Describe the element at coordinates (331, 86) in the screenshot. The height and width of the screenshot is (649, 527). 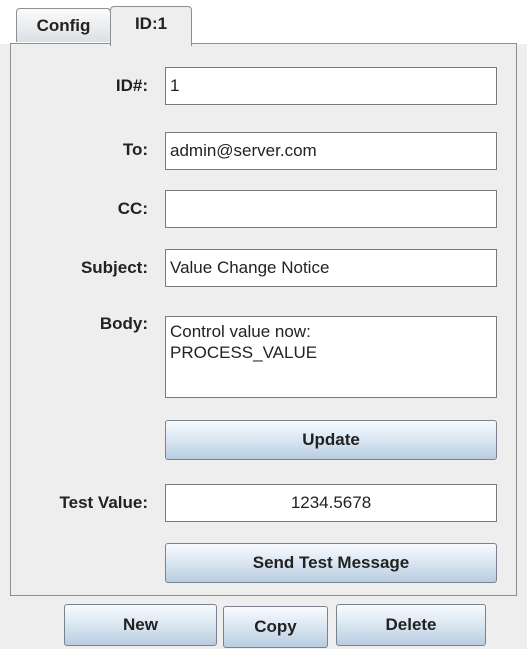
I see `id-field` at that location.